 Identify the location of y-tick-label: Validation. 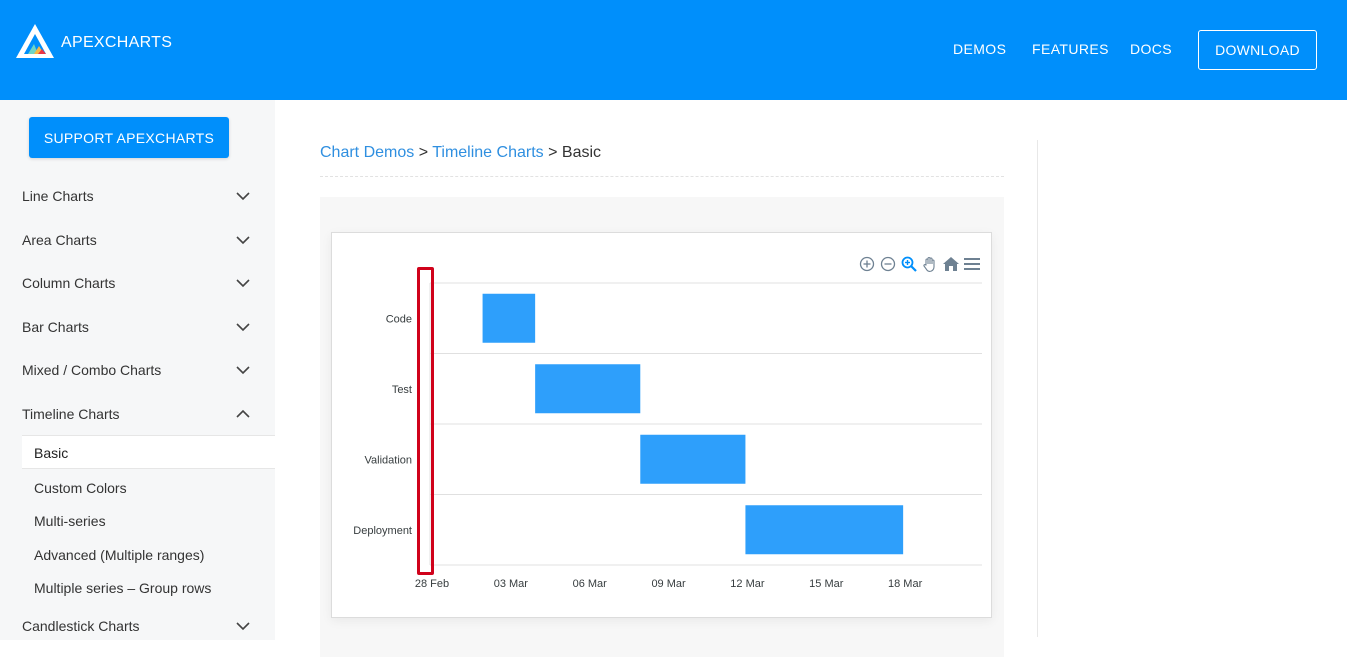
(389, 460).